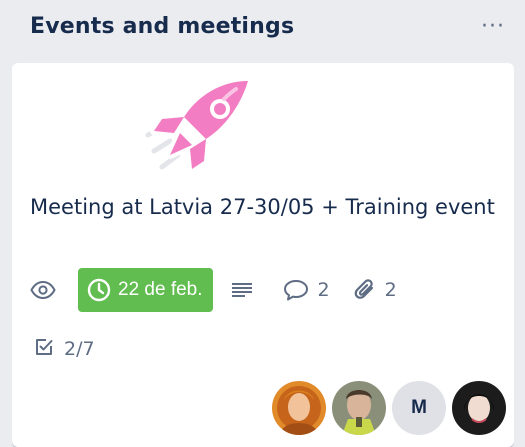  Describe the element at coordinates (160, 289) in the screenshot. I see `due-date-text: 22 de feb.` at that location.